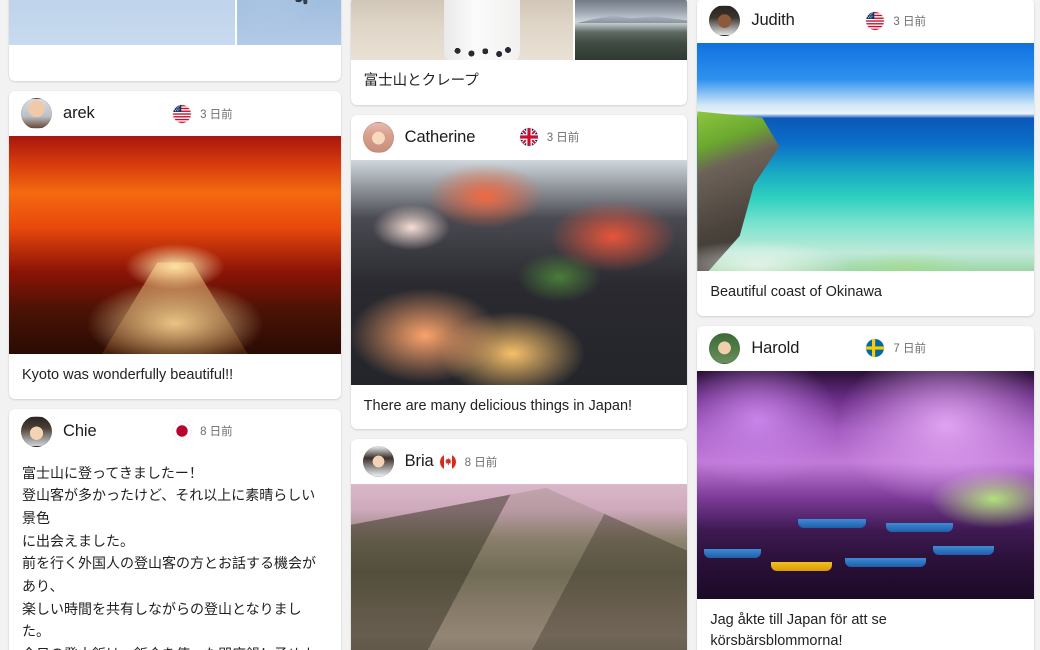 The width and height of the screenshot is (1040, 650). I want to click on post-author-name: arek, so click(79, 113).